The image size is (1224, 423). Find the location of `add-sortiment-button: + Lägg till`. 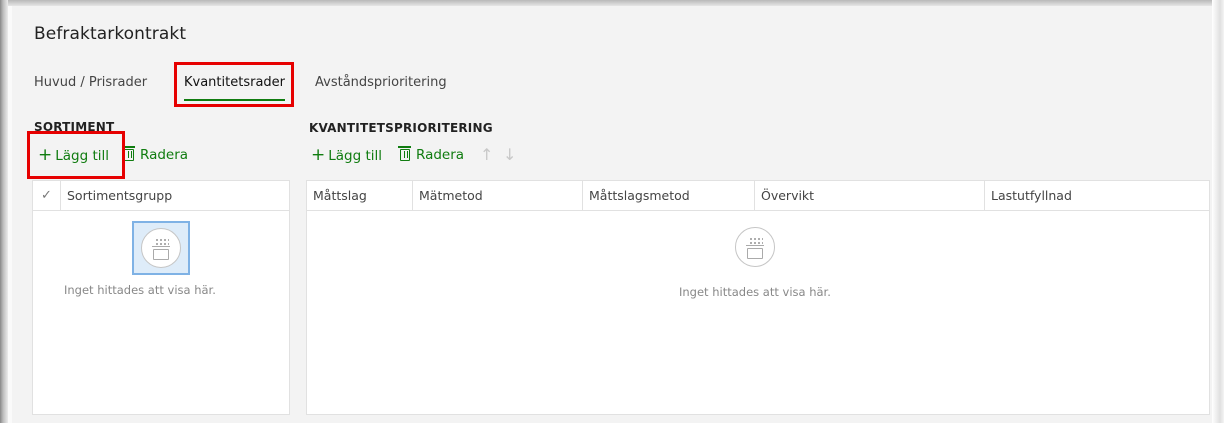

add-sortiment-button: + Lägg till is located at coordinates (73, 155).